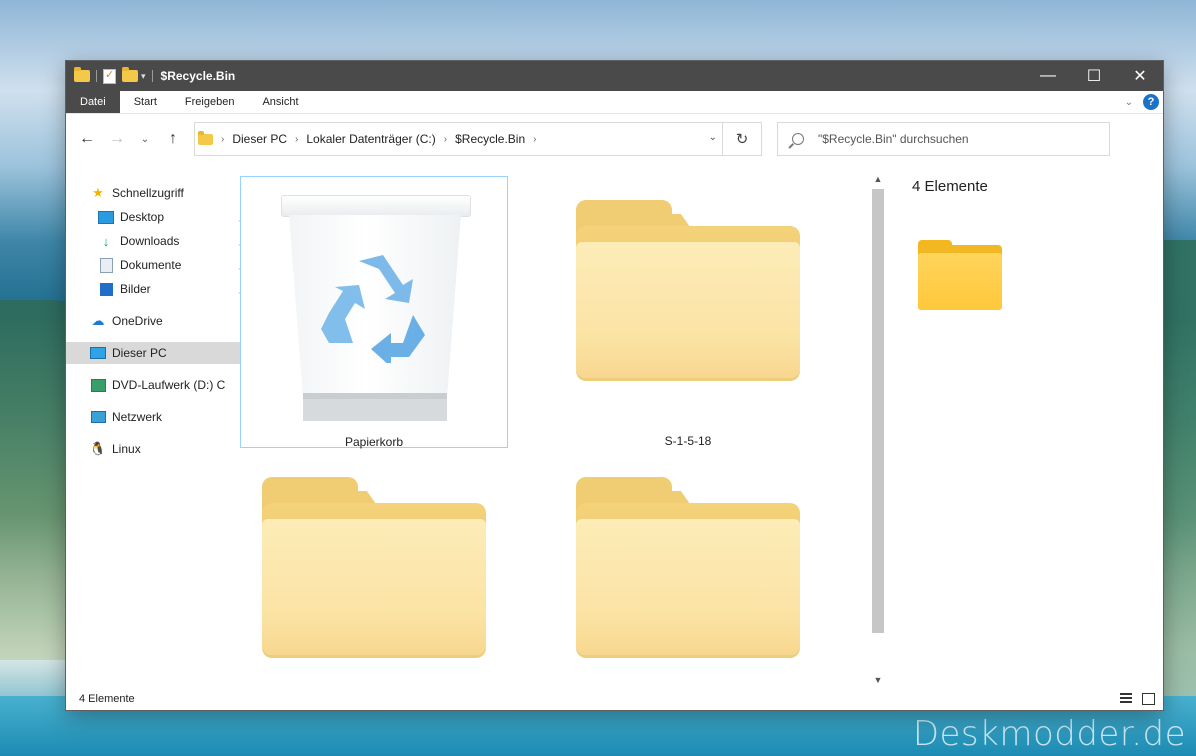  I want to click on sidebar-item-dieser-pc: Dieser PC, so click(156, 353).